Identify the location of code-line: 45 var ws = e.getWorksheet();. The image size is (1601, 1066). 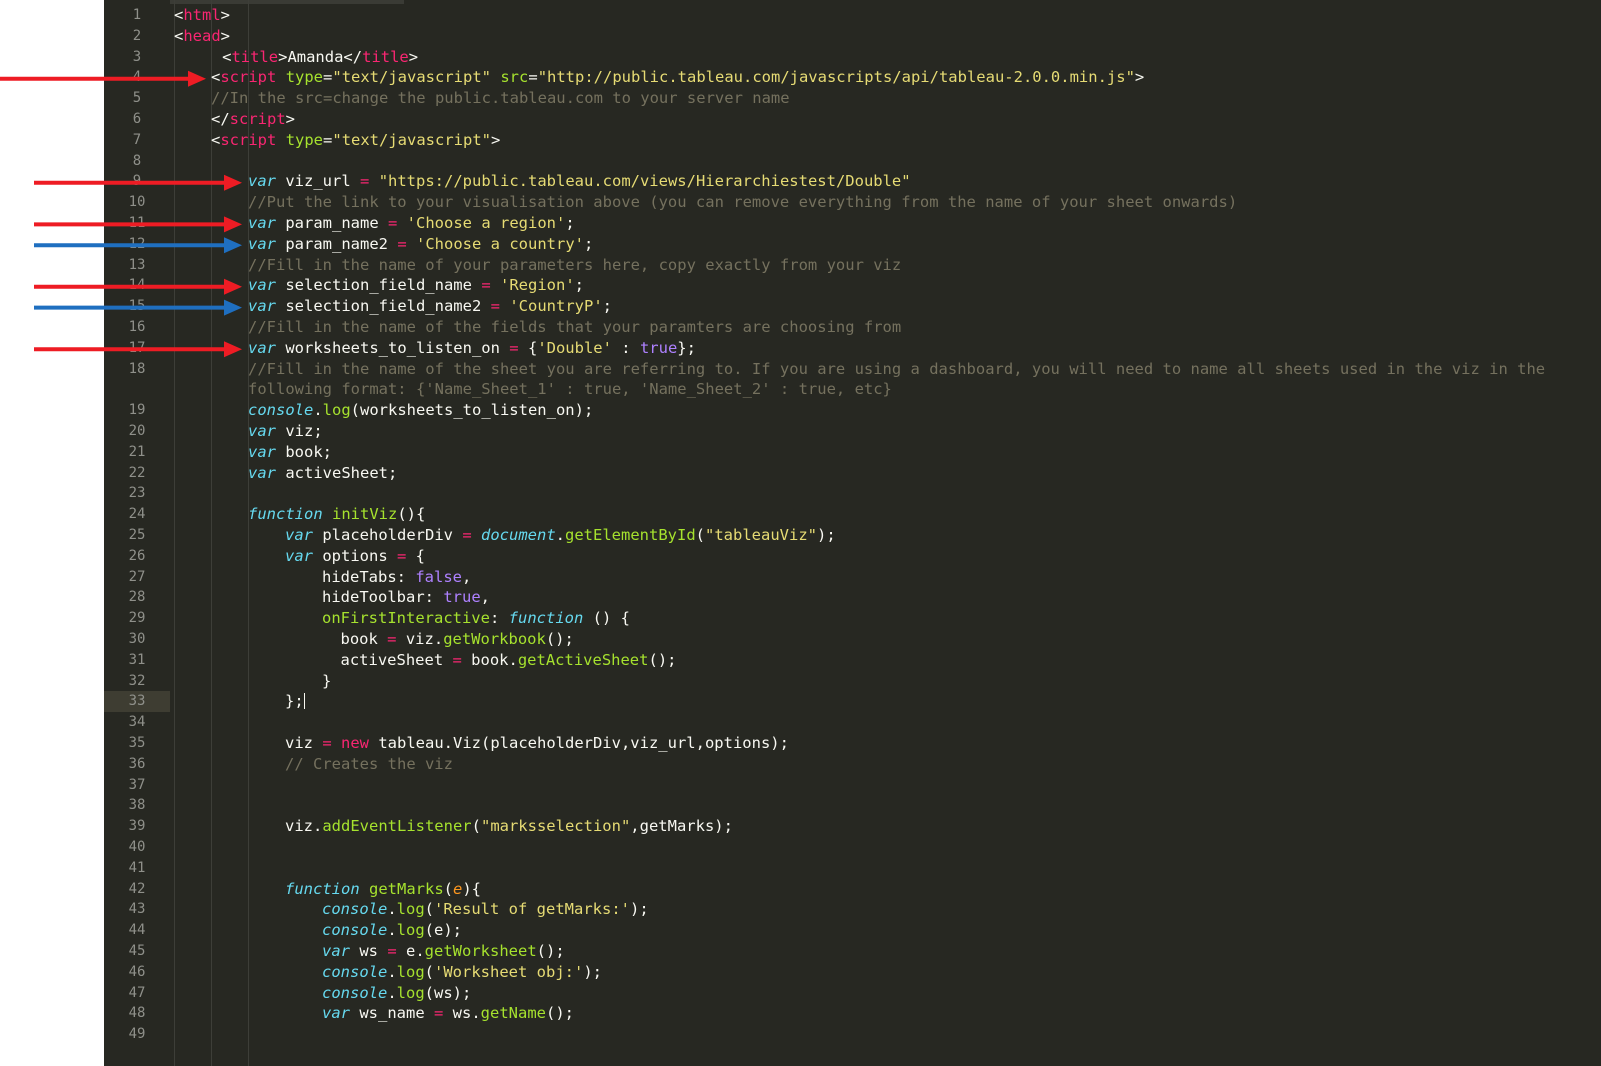
(852, 951).